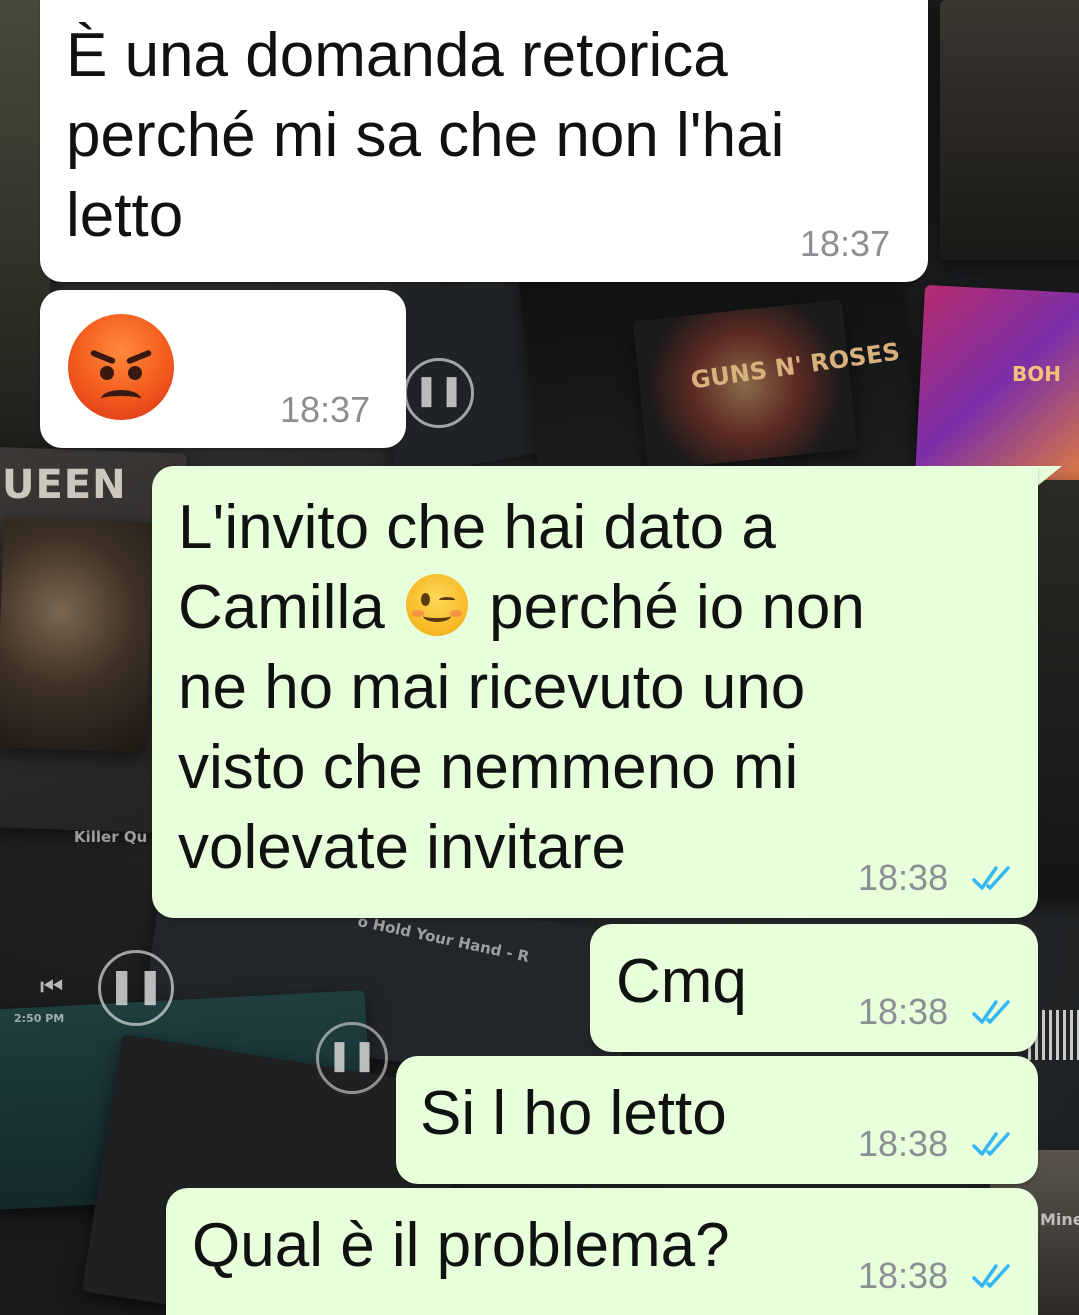 The width and height of the screenshot is (1079, 1315). Describe the element at coordinates (52, 987) in the screenshot. I see `previous-track-icon: ⏮` at that location.